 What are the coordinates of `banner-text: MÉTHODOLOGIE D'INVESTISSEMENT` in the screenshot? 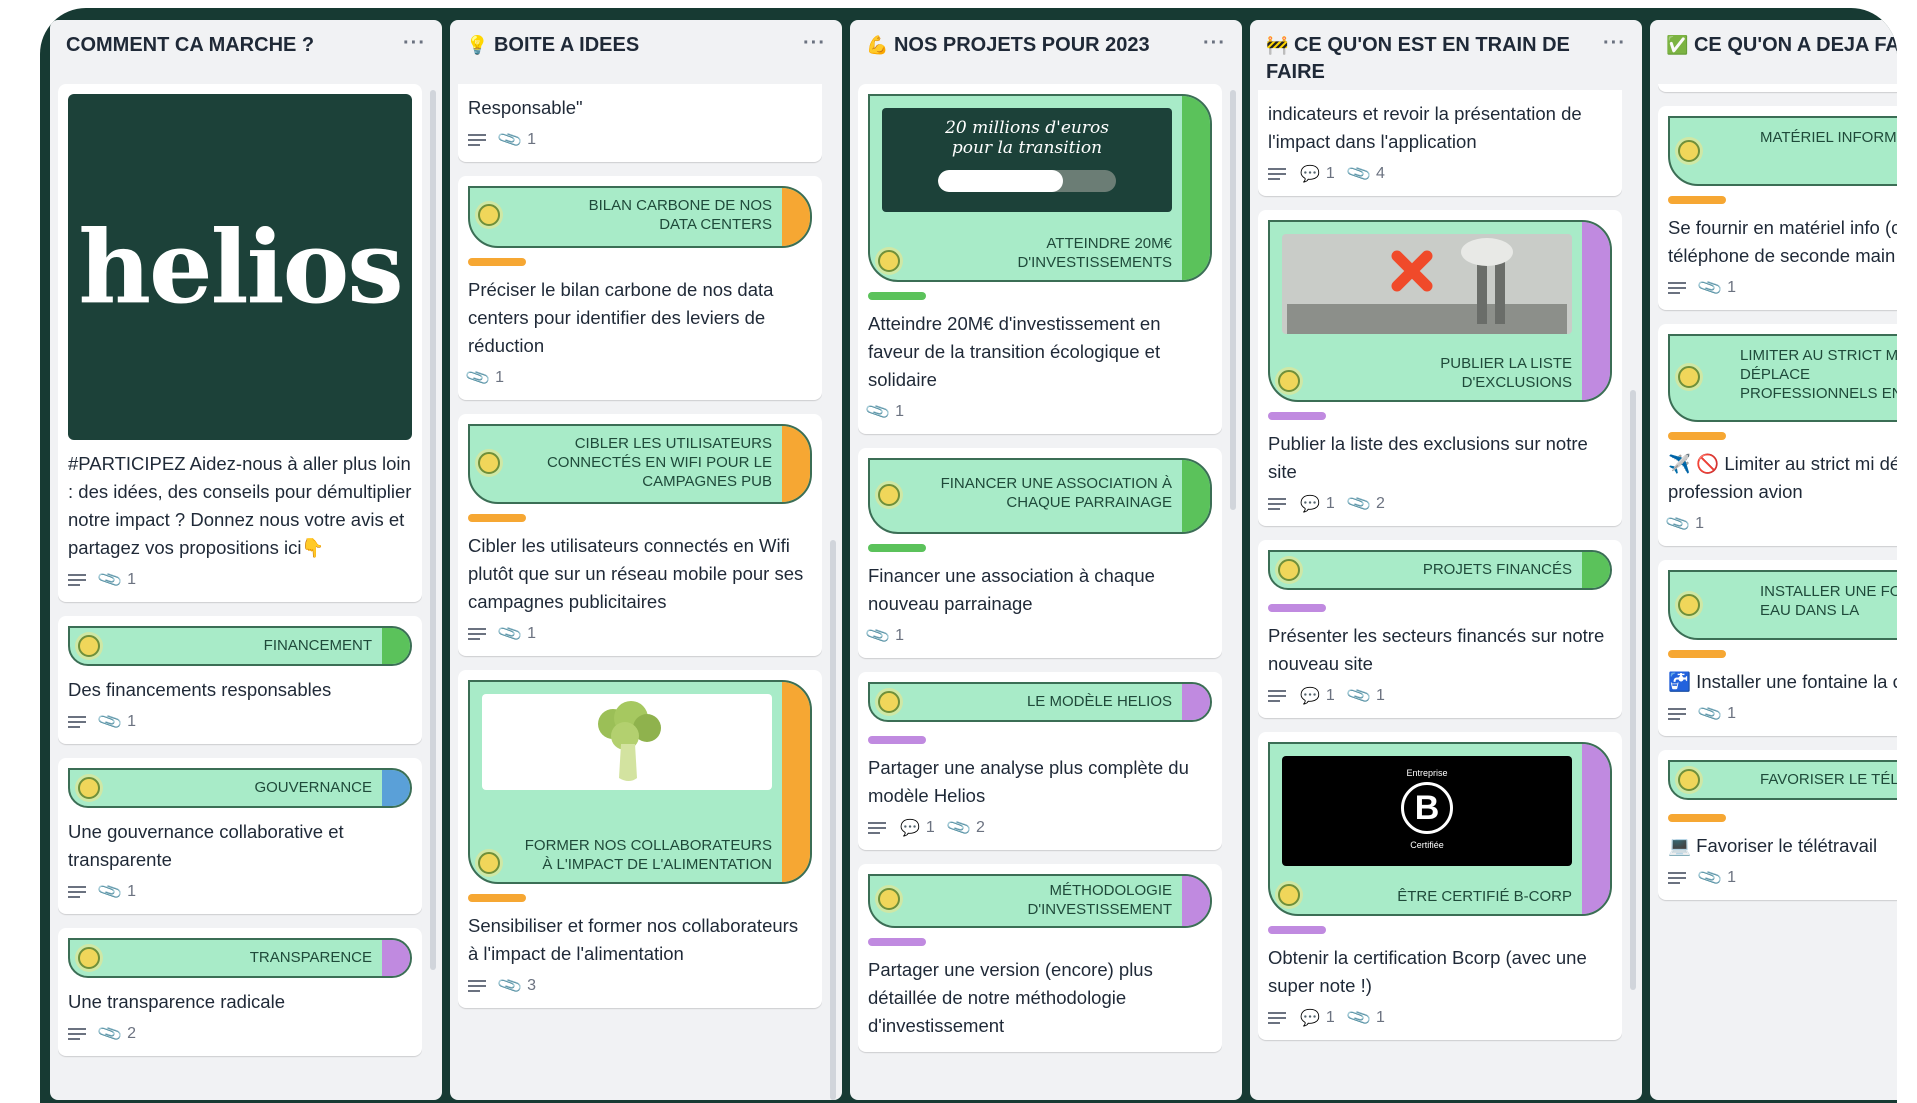 It's located at (1099, 900).